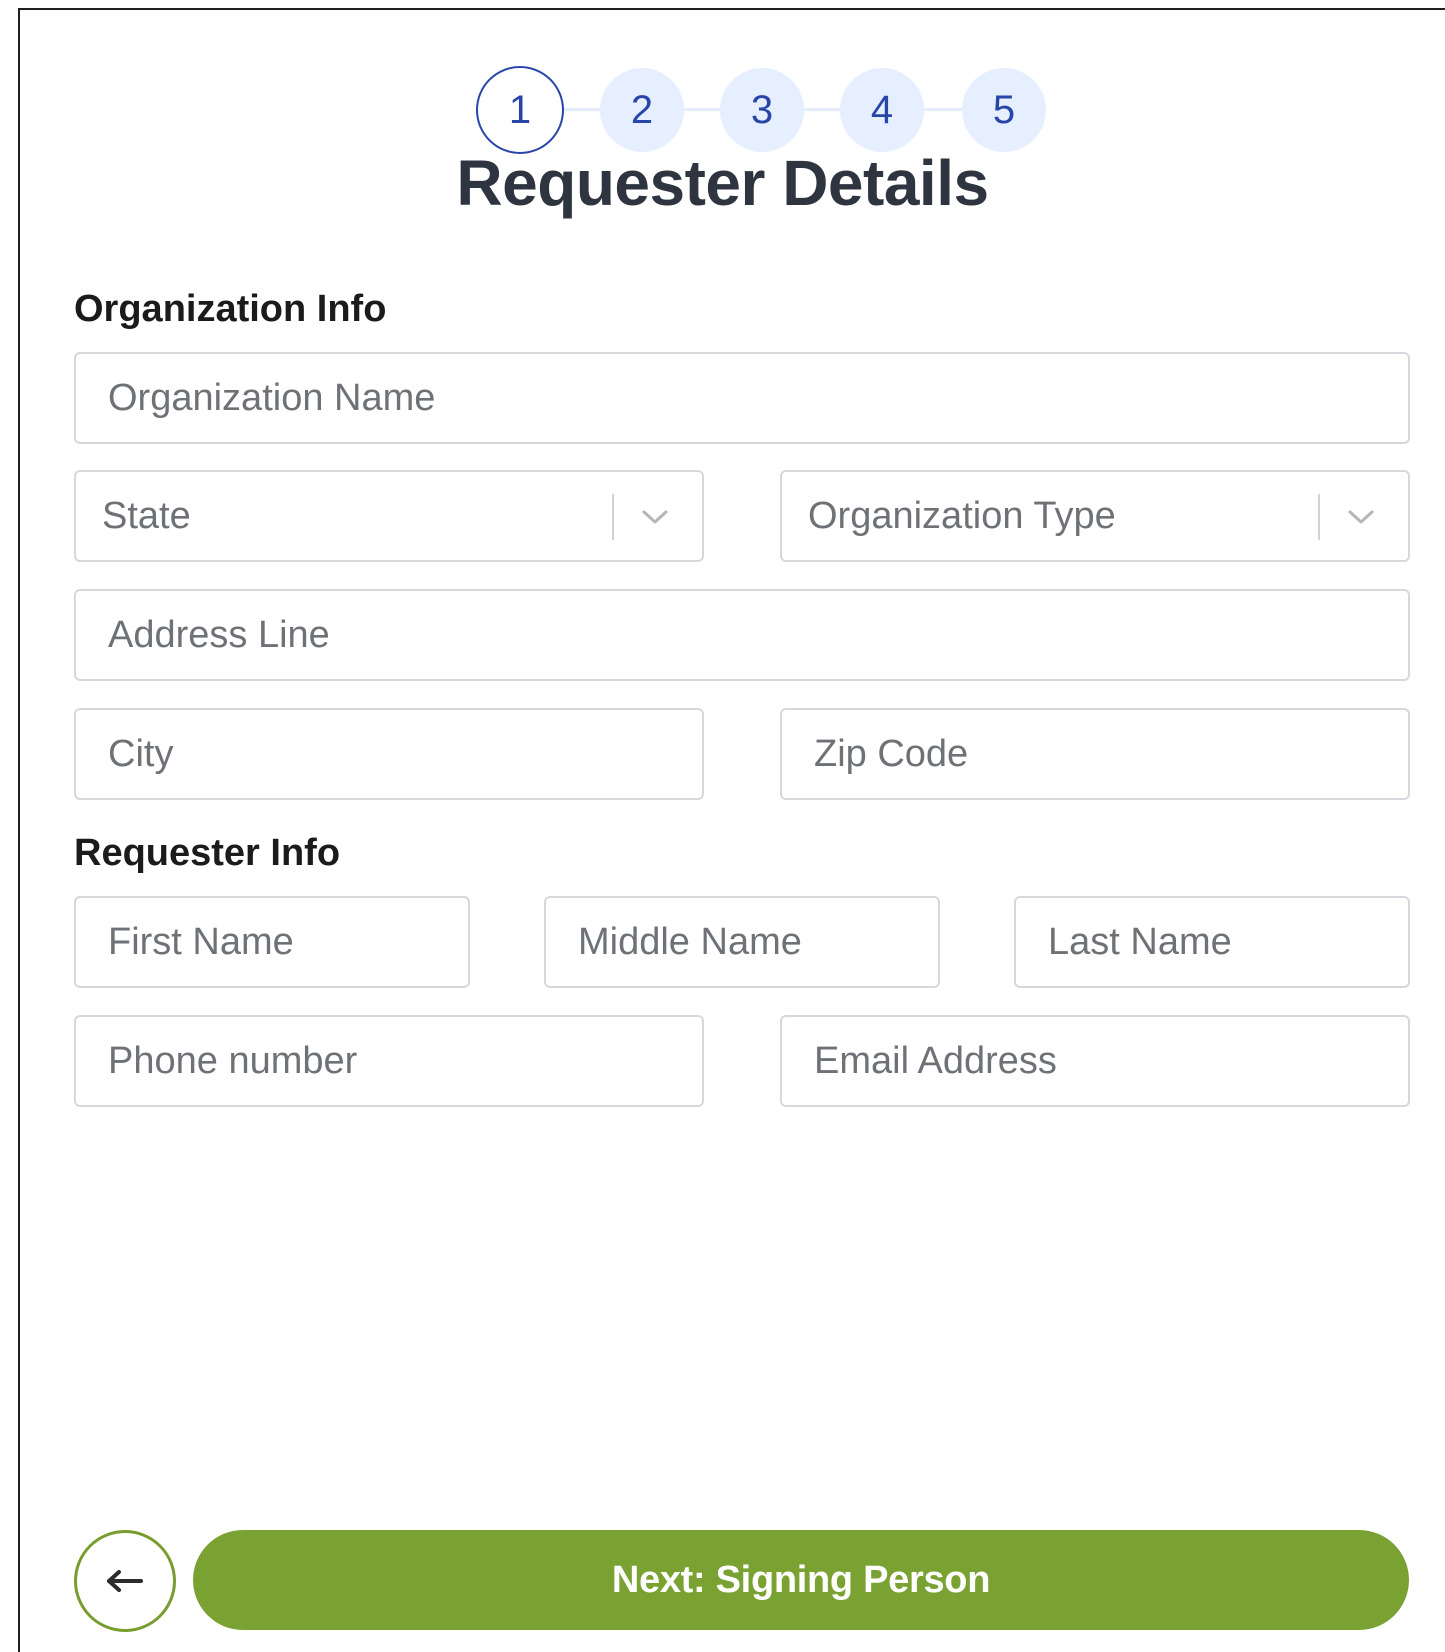 This screenshot has width=1445, height=1652. I want to click on zip-code-field, so click(1095, 754).